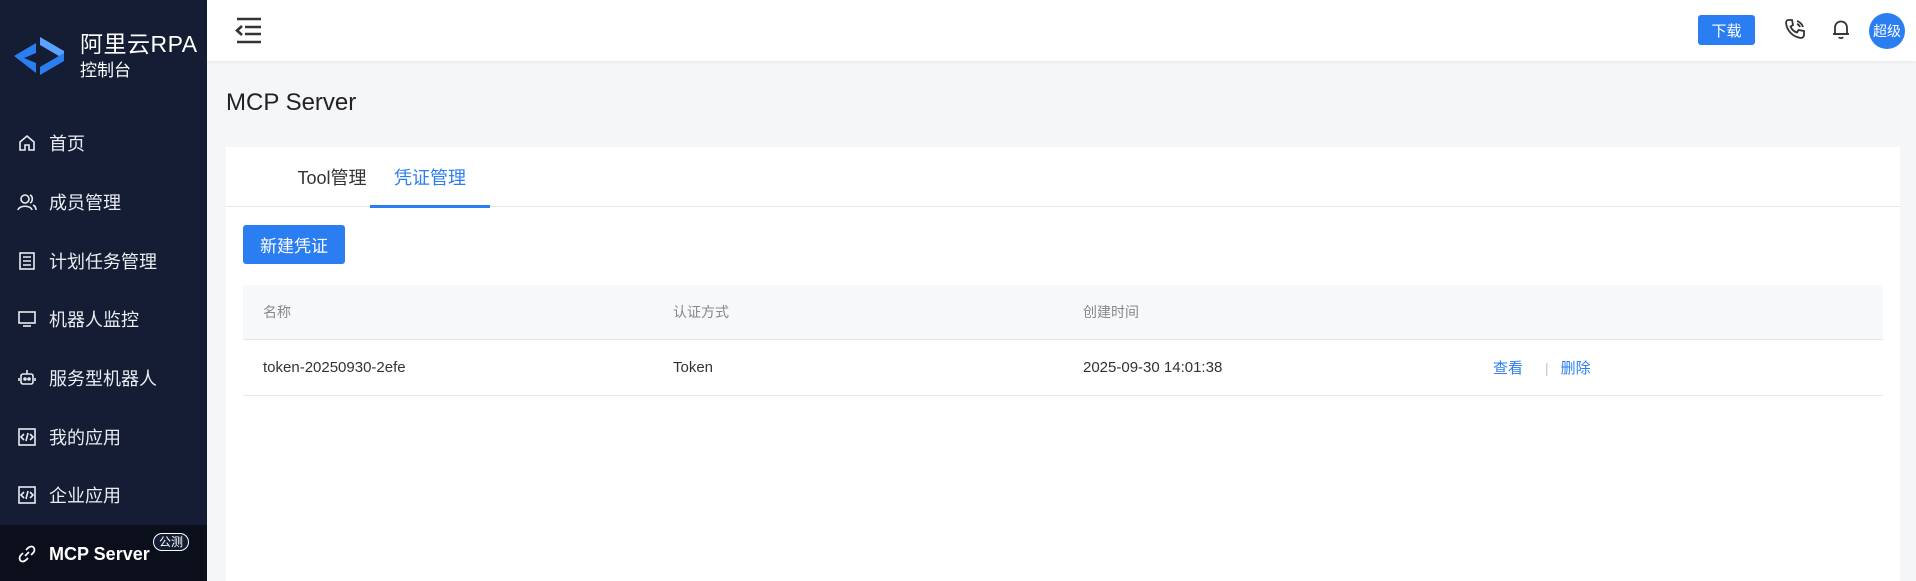 The height and width of the screenshot is (581, 1916). I want to click on logo: 阿里云RPA 控制台, so click(104, 56).